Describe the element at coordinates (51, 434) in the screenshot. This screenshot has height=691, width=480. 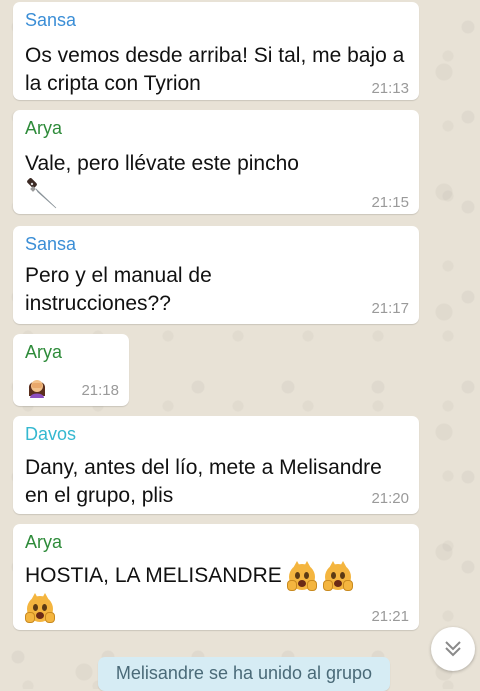
I see `sender-name: Davos` at that location.